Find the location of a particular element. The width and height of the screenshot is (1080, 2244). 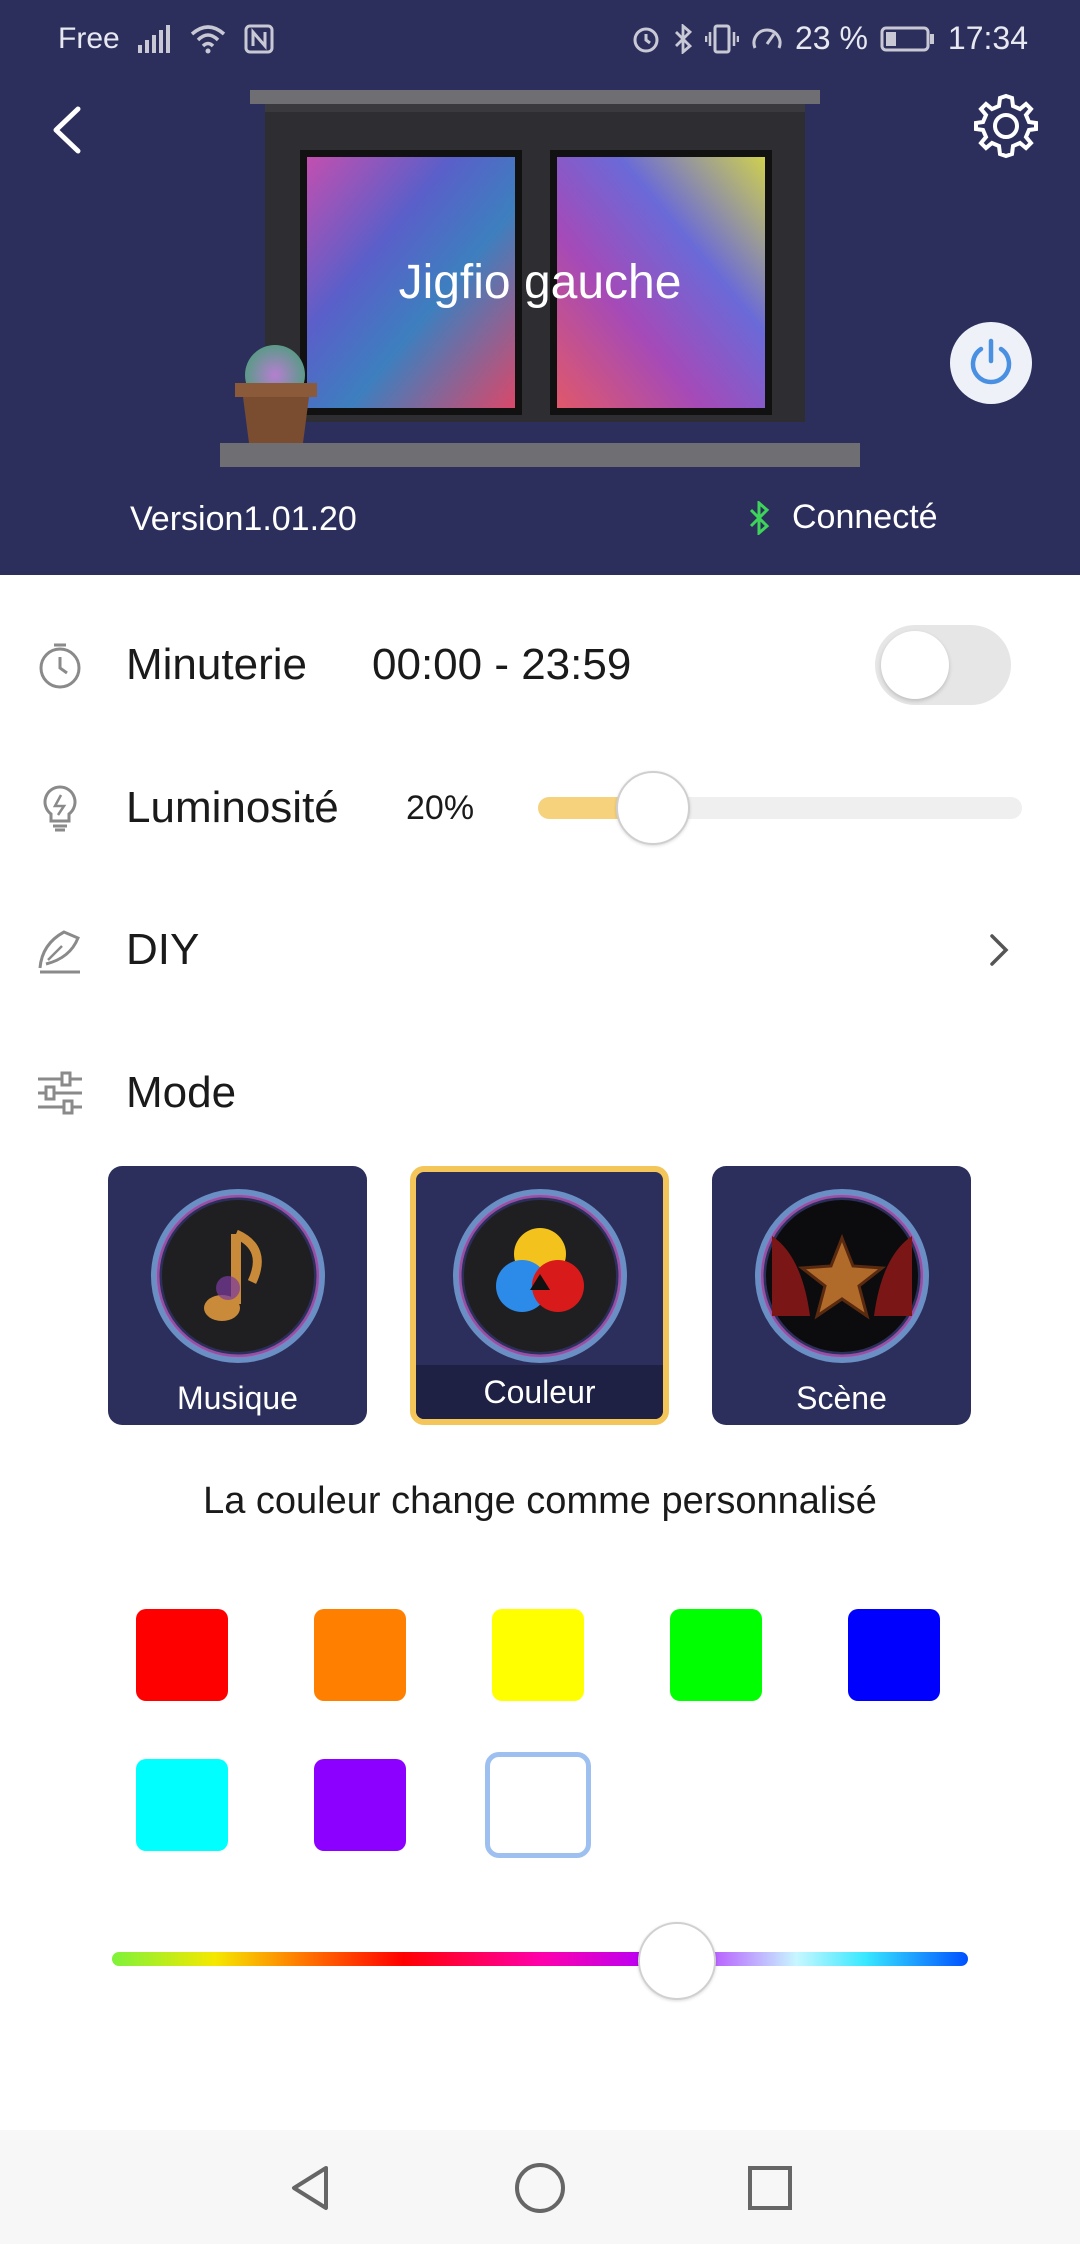

wifi-icon is located at coordinates (207, 39).